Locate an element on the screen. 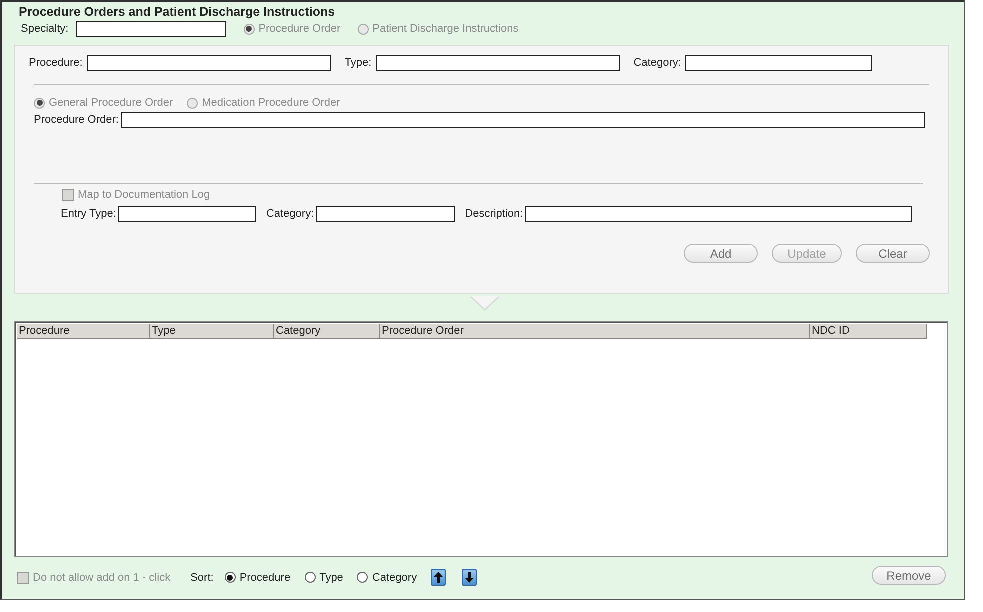 The width and height of the screenshot is (983, 612). column-header: Category is located at coordinates (327, 331).